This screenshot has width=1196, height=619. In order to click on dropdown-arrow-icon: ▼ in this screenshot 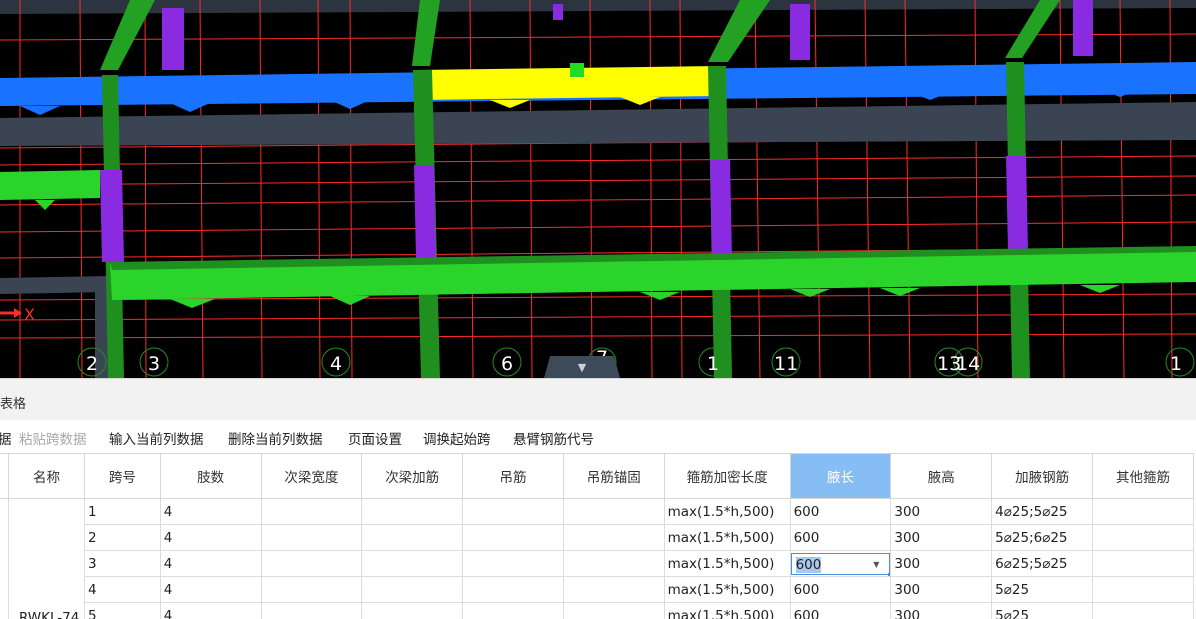, I will do `click(876, 565)`.